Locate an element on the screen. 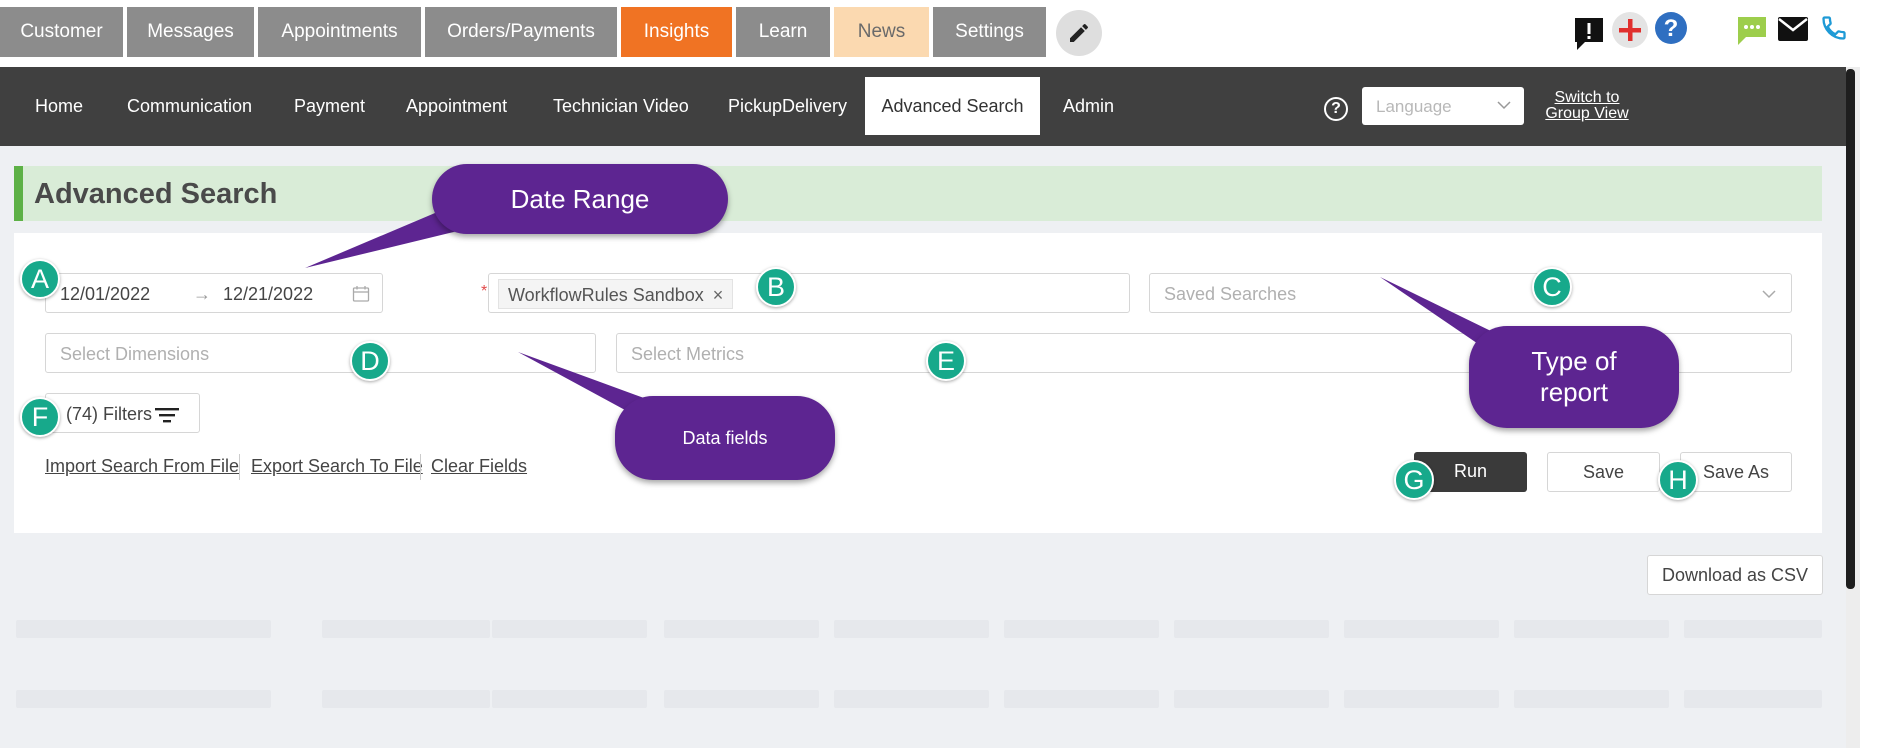 The width and height of the screenshot is (1894, 748). dimensions-placeholder: Select Dimensions is located at coordinates (135, 354).